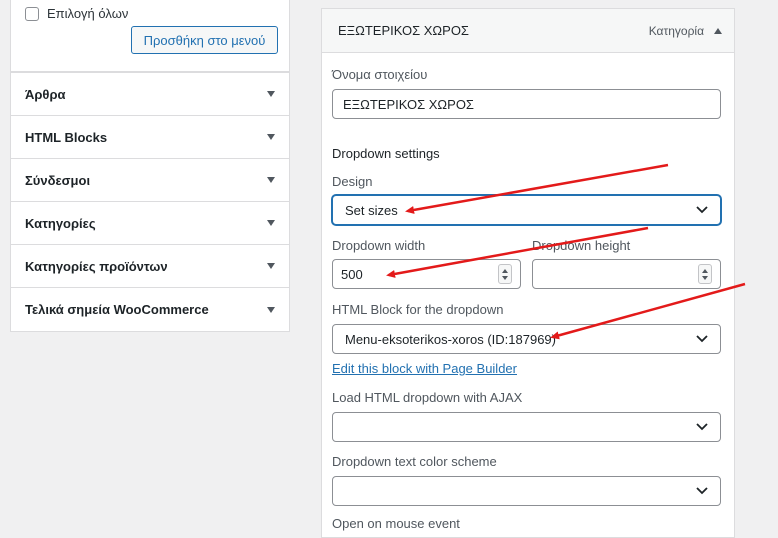 Image resolution: width=778 pixels, height=538 pixels. I want to click on design-select: Set sizes, so click(526, 210).